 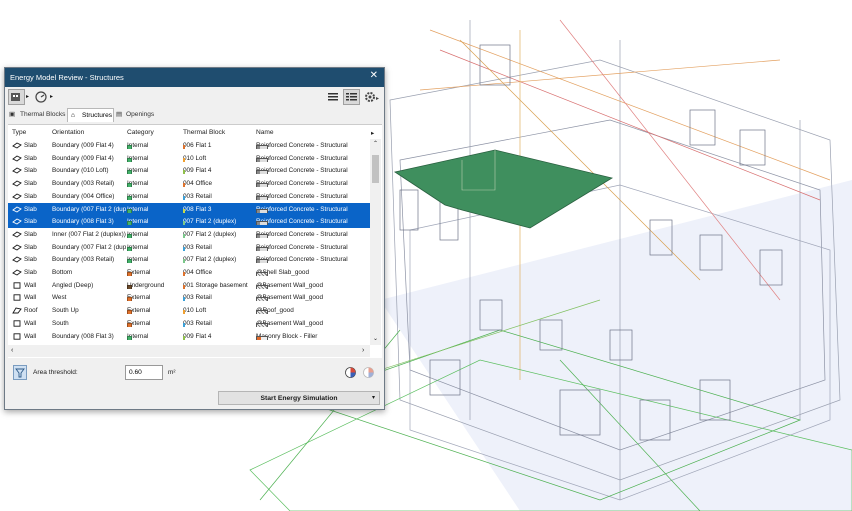 I want to click on row-orientation: Angled (Deep), so click(x=73, y=285).